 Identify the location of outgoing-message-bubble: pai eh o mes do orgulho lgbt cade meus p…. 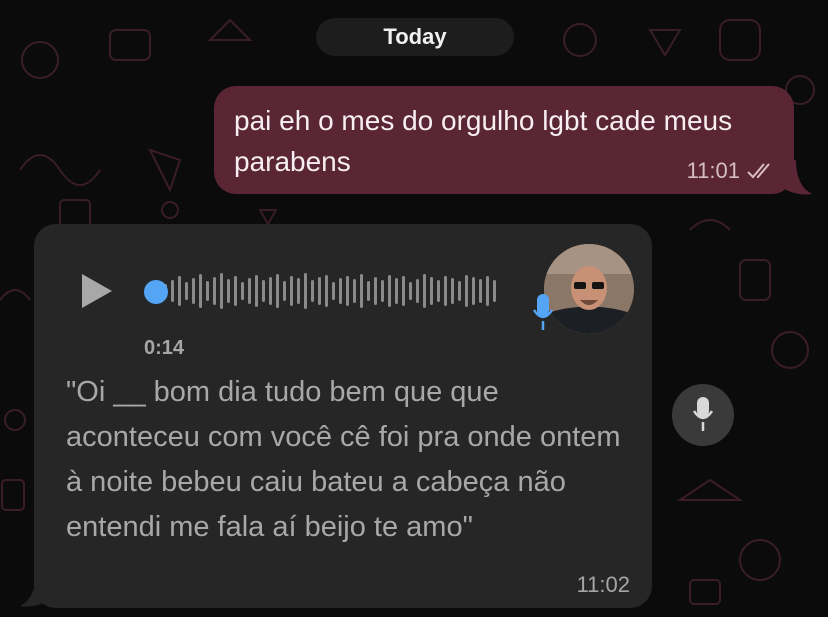
(504, 140).